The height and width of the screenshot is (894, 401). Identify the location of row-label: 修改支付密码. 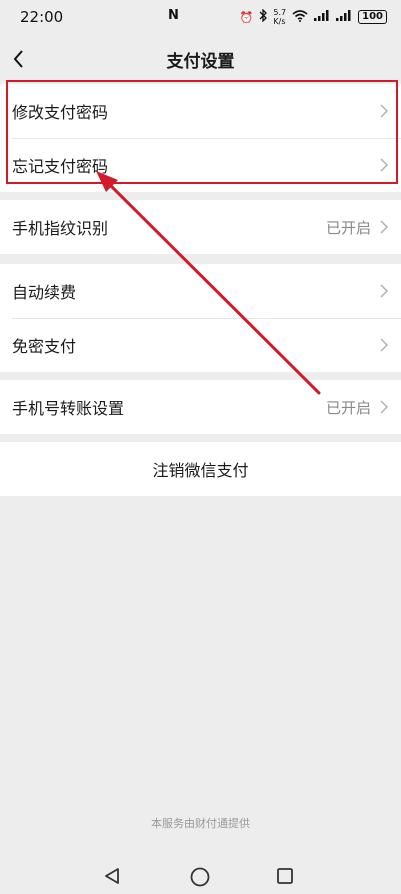
(60, 112).